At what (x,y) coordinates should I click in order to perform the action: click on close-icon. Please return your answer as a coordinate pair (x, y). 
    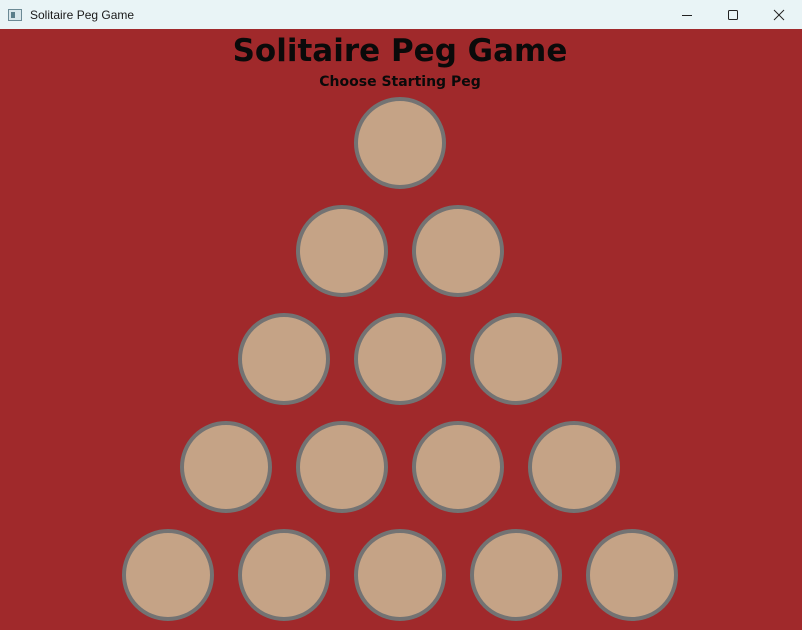
    Looking at the image, I should click on (779, 14).